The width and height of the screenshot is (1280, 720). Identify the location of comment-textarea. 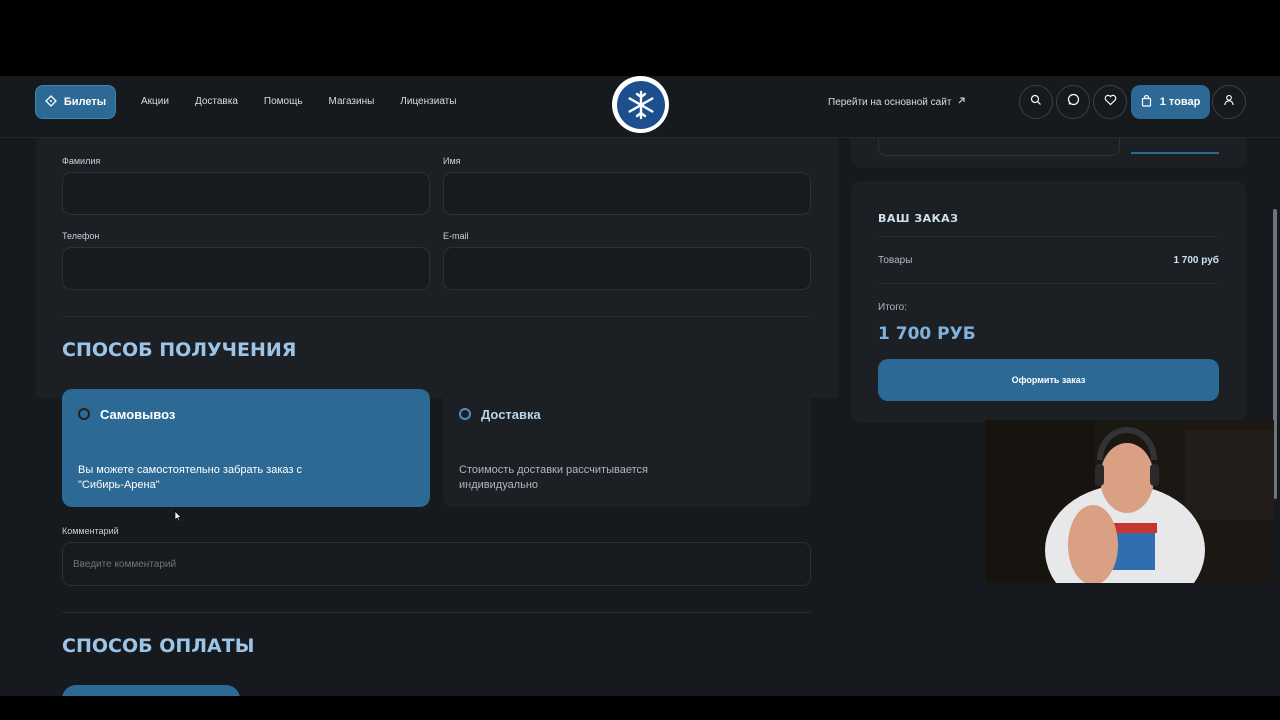
(436, 564).